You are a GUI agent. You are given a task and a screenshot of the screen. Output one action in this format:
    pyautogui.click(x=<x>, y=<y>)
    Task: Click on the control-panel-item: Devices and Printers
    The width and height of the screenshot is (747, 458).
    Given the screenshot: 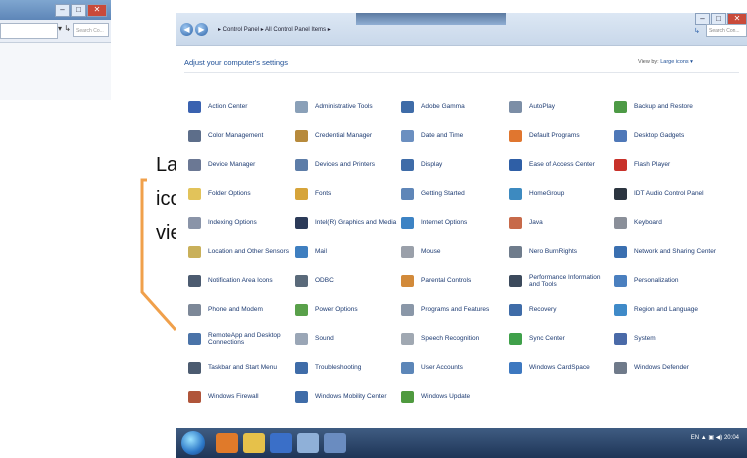 What is the action you would take?
    pyautogui.click(x=346, y=165)
    